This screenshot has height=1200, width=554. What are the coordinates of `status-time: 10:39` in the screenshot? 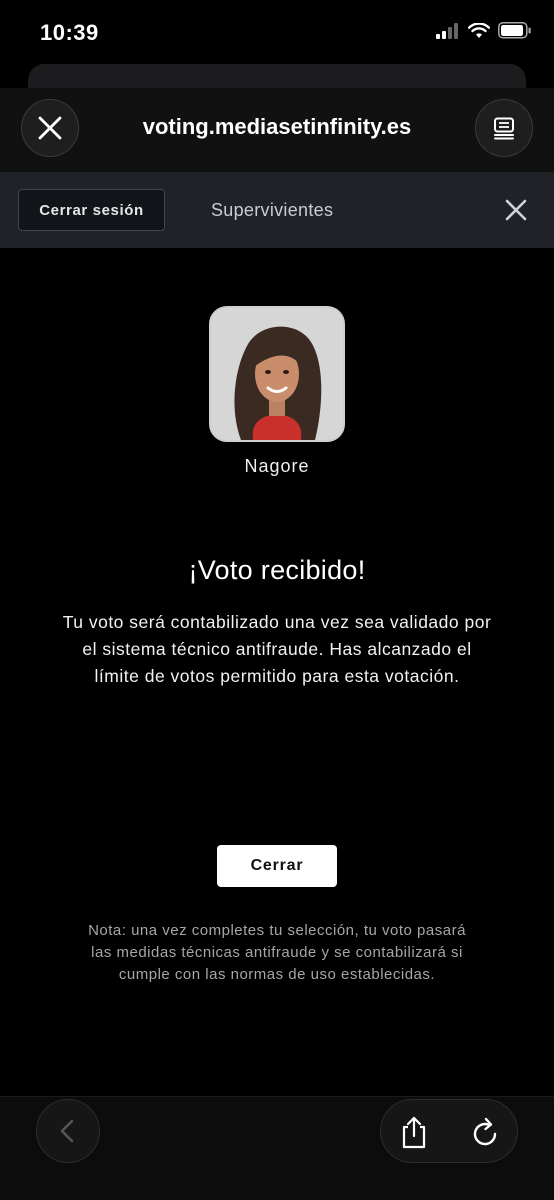 It's located at (69, 32).